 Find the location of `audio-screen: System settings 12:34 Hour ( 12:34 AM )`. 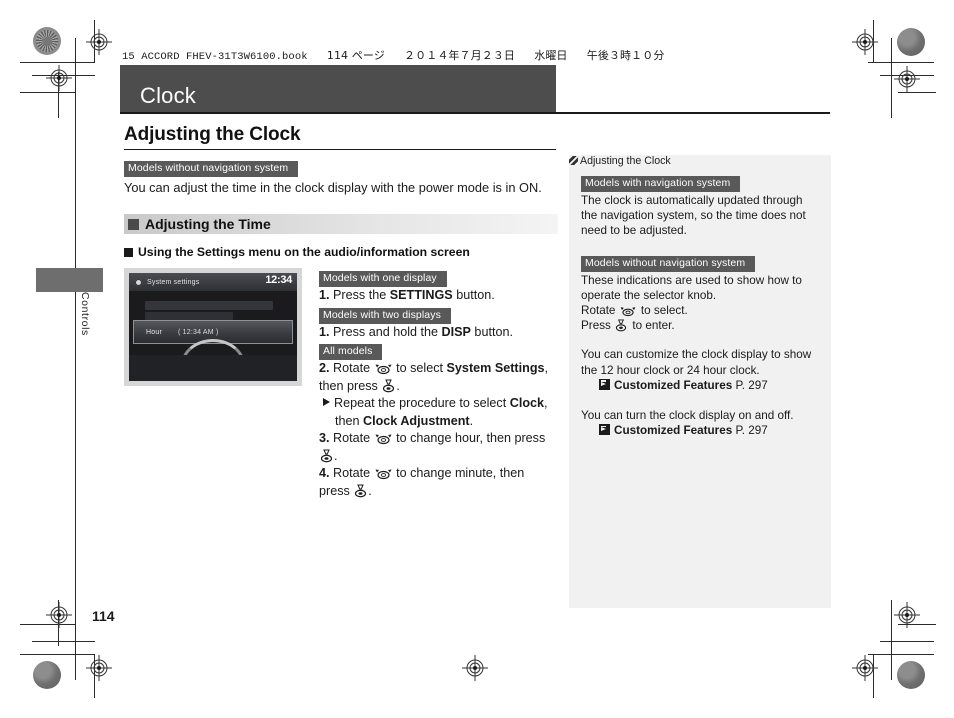

audio-screen: System settings 12:34 Hour ( 12:34 AM ) is located at coordinates (213, 327).